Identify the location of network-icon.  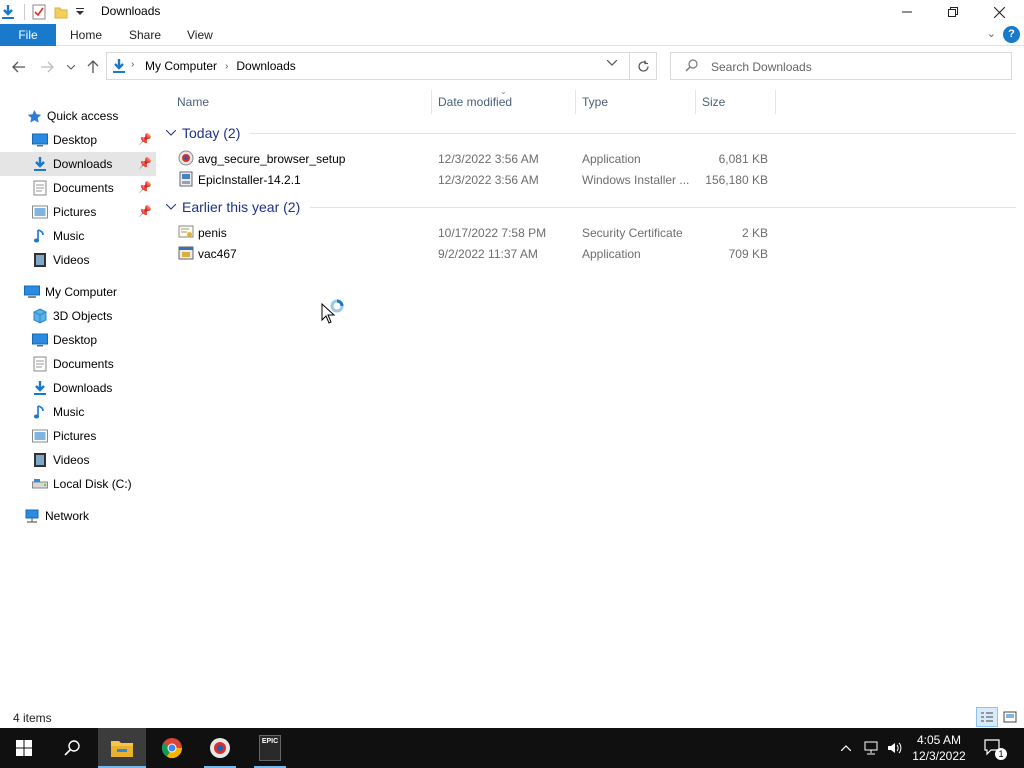
(32, 516).